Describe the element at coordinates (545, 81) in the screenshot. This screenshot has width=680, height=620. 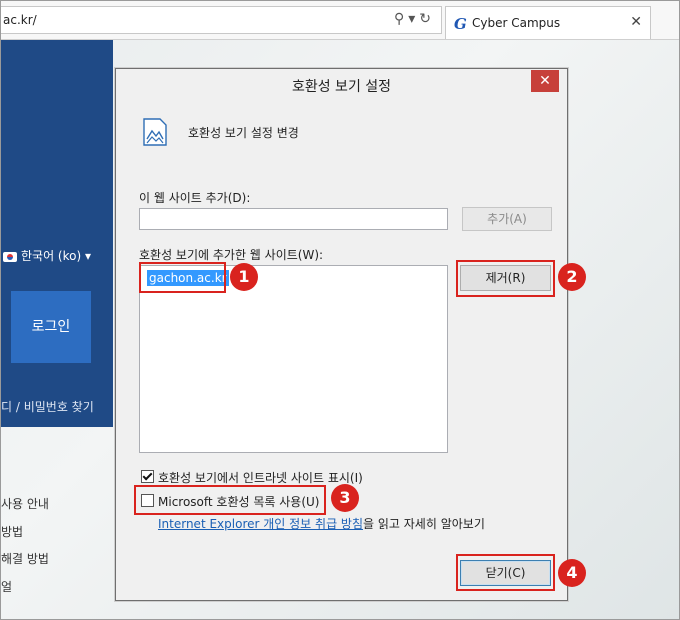
I see `dialog-close-button: ✕` at that location.